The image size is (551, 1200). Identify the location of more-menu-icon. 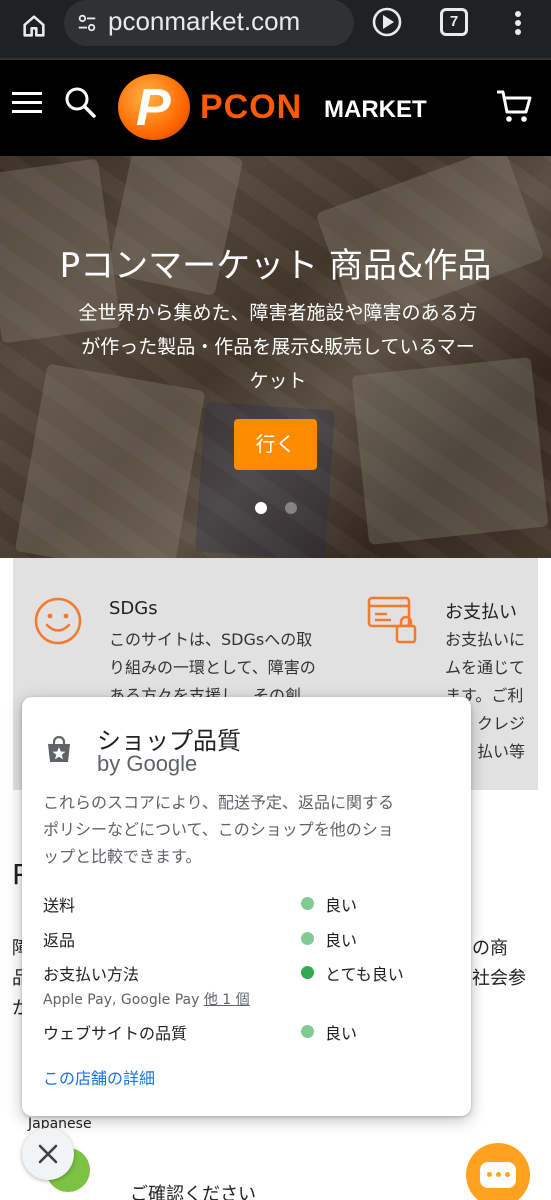
(518, 23).